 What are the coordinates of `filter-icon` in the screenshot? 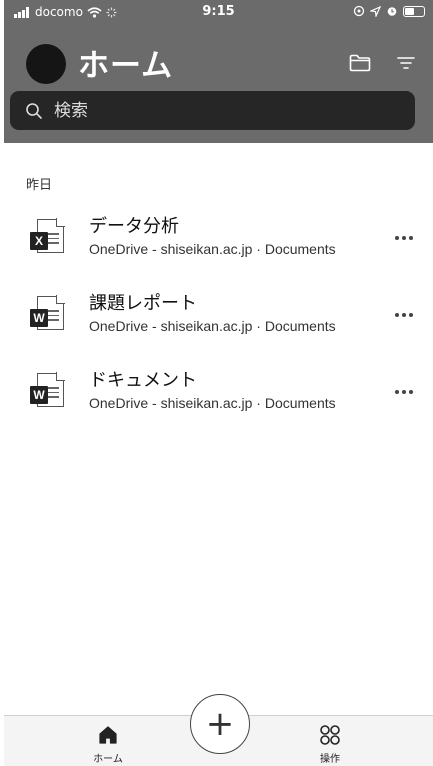 It's located at (406, 63).